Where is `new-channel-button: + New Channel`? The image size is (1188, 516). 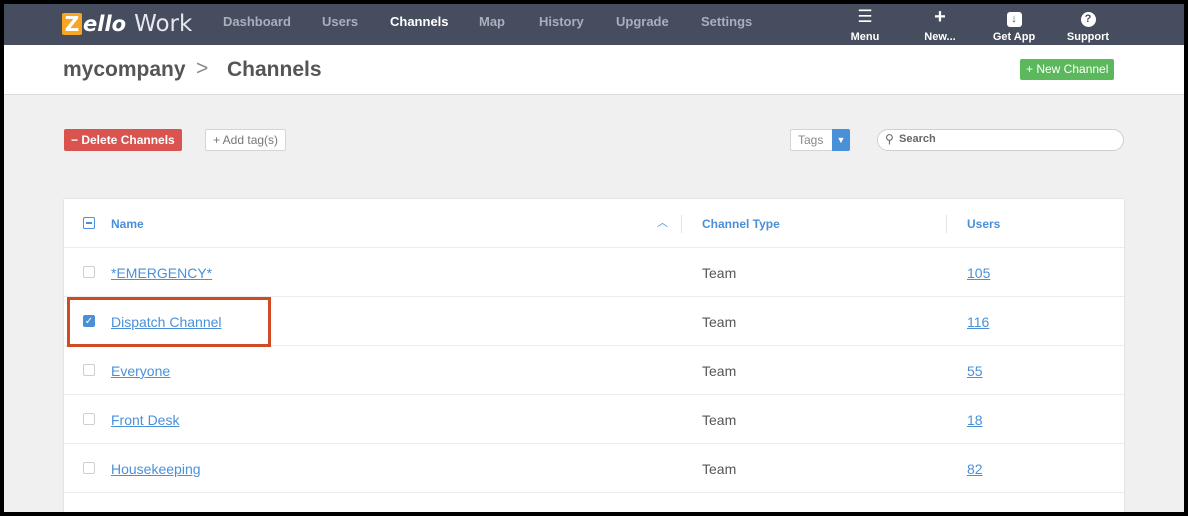 new-channel-button: + New Channel is located at coordinates (1067, 69).